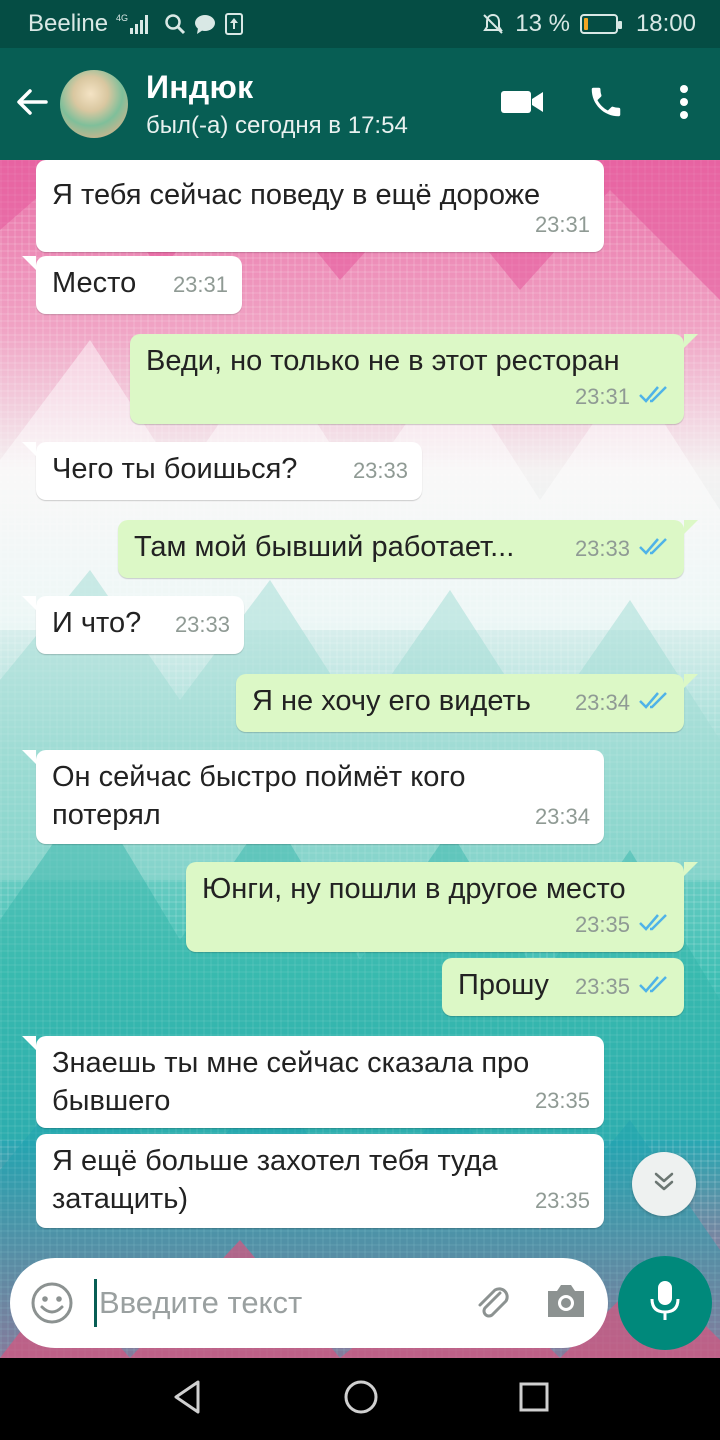 The width and height of the screenshot is (720, 1440). I want to click on message-outgoing: Юнги, ну пошли в другое место 23:35, so click(442, 907).